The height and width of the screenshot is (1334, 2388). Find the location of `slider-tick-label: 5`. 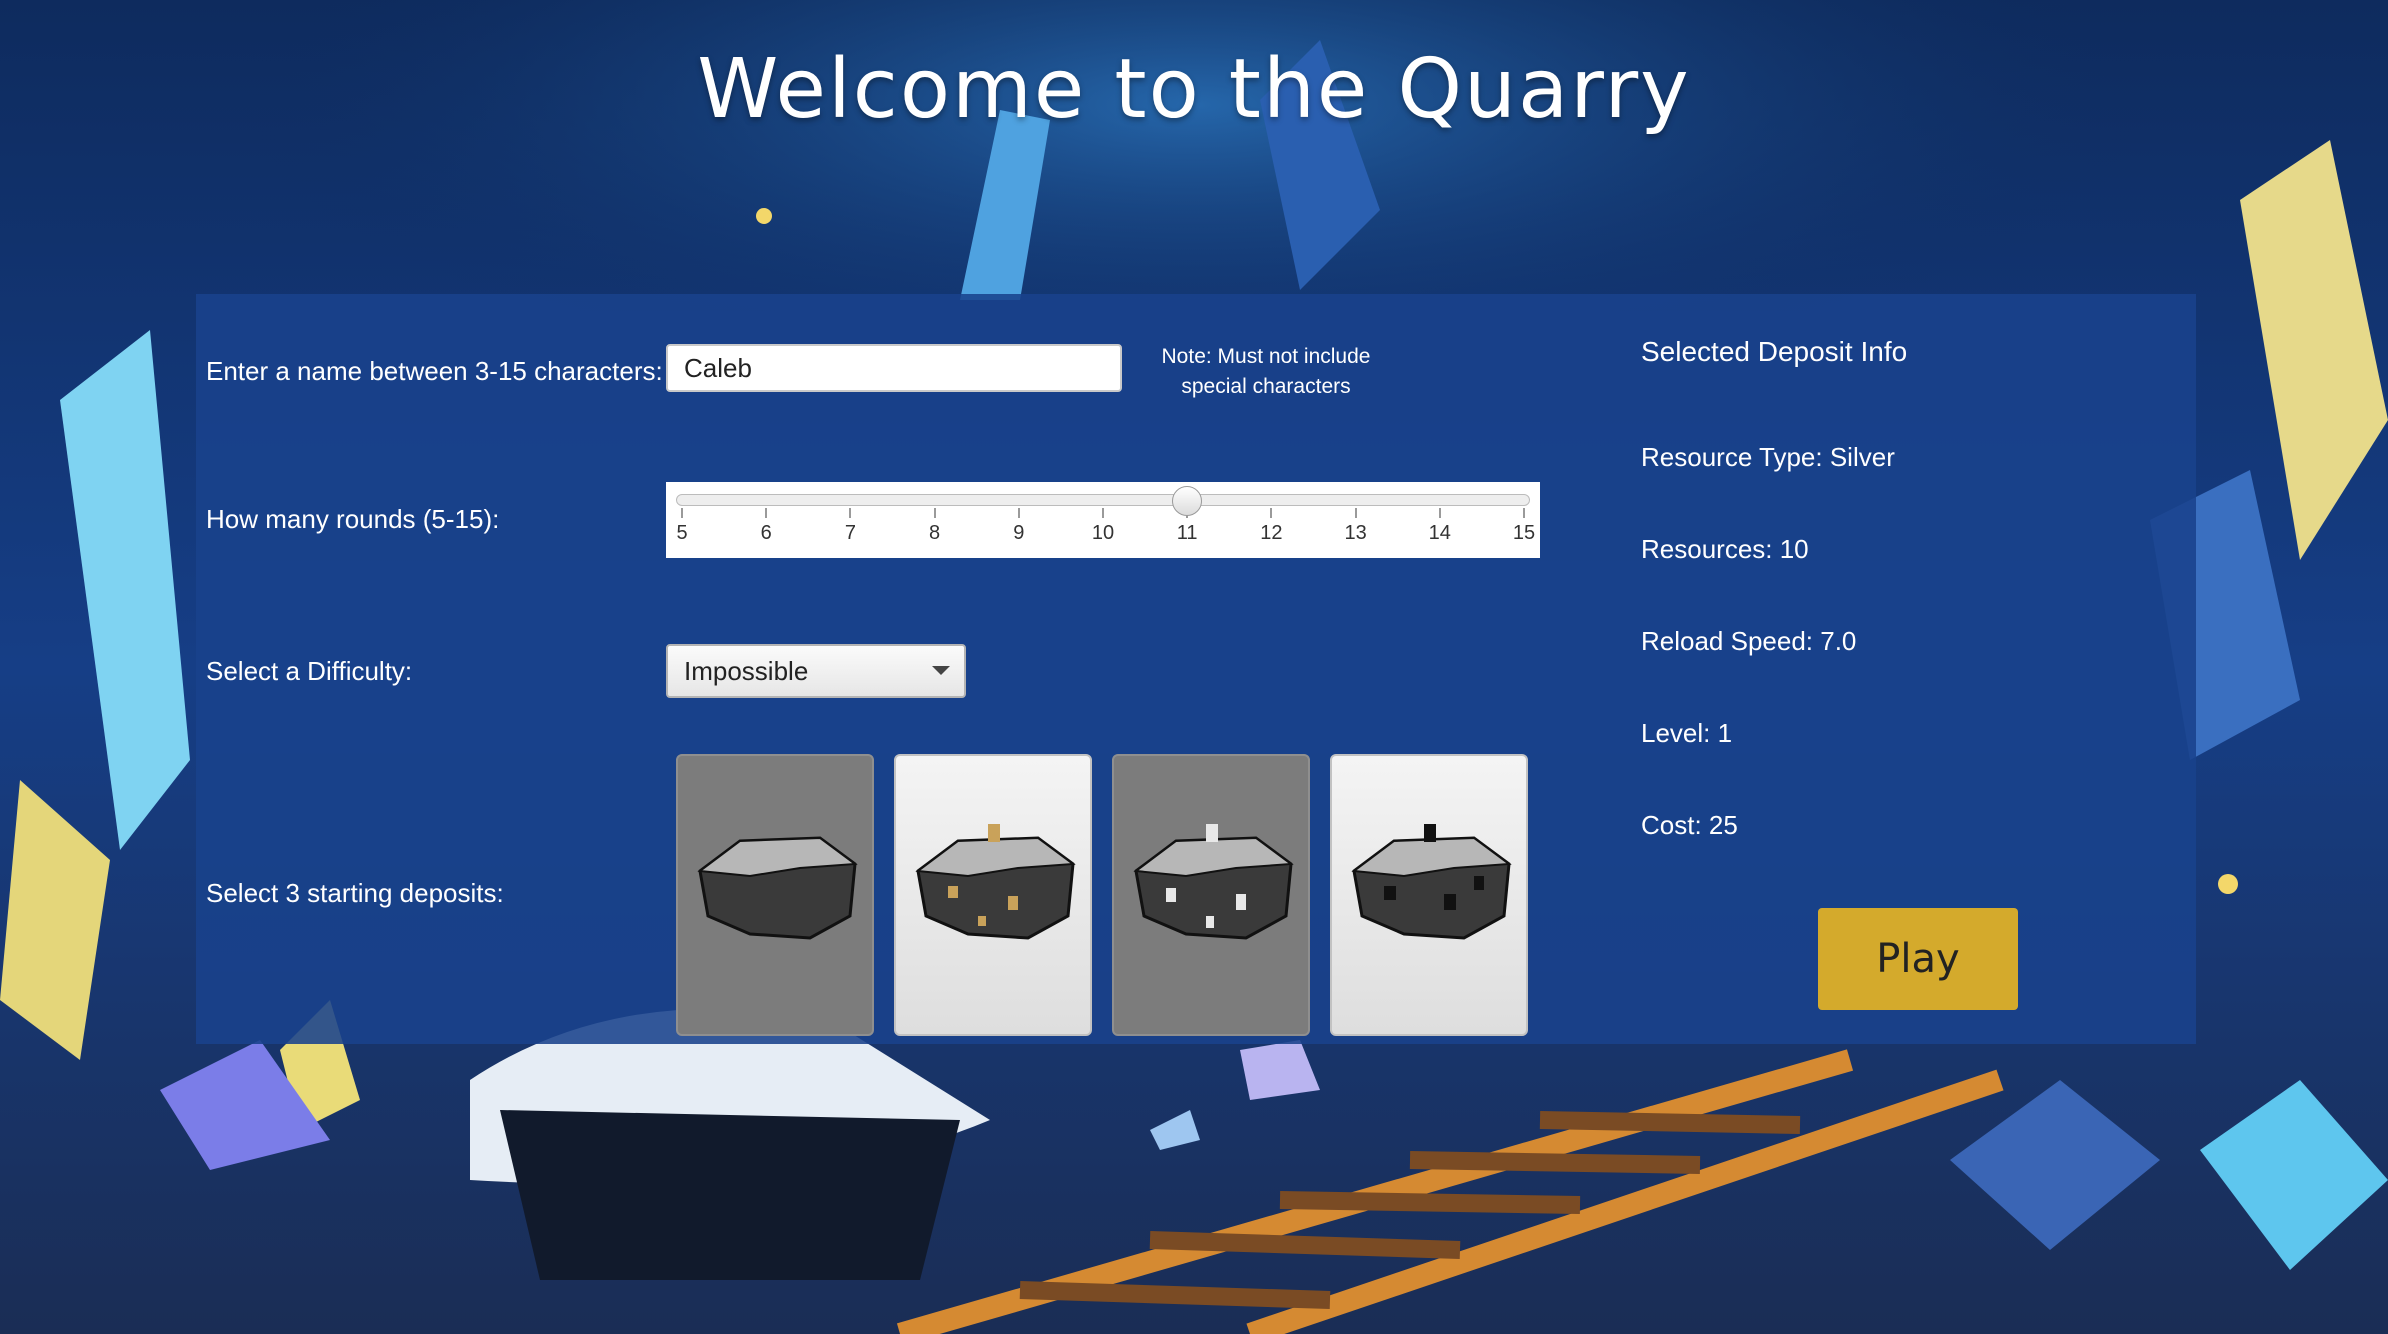

slider-tick-label: 5 is located at coordinates (682, 533).